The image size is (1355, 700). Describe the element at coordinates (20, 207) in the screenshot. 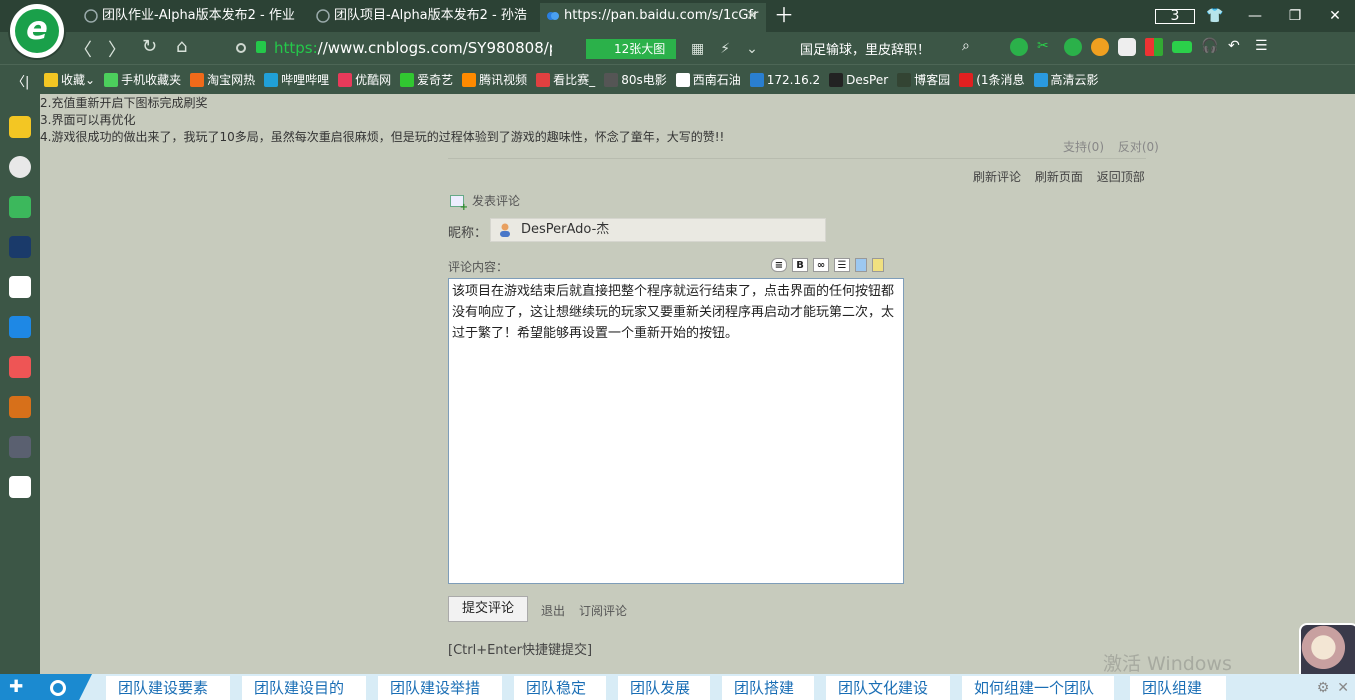

I see `mail-icon` at that location.